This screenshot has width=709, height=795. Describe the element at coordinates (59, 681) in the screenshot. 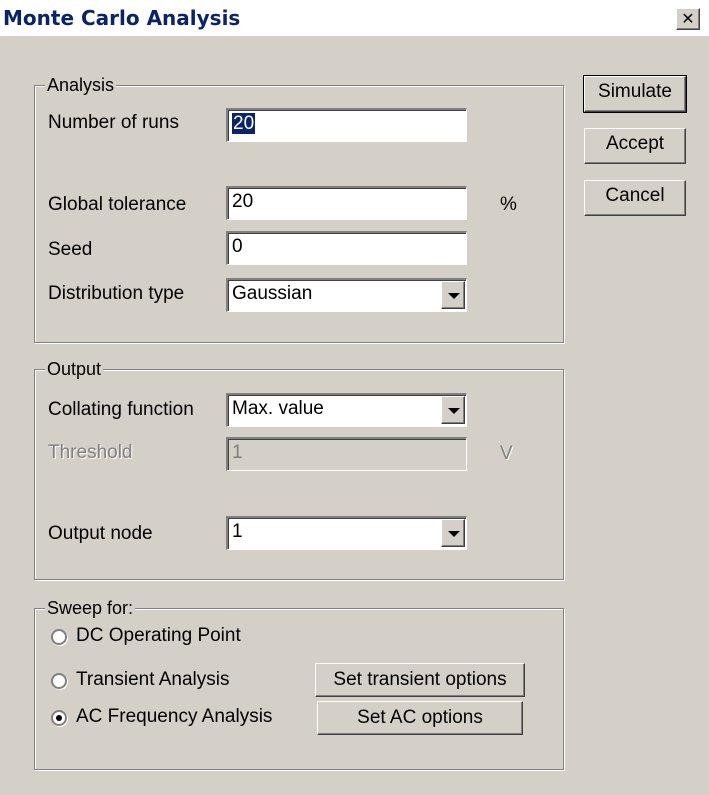

I see `radio-transient-analysis` at that location.